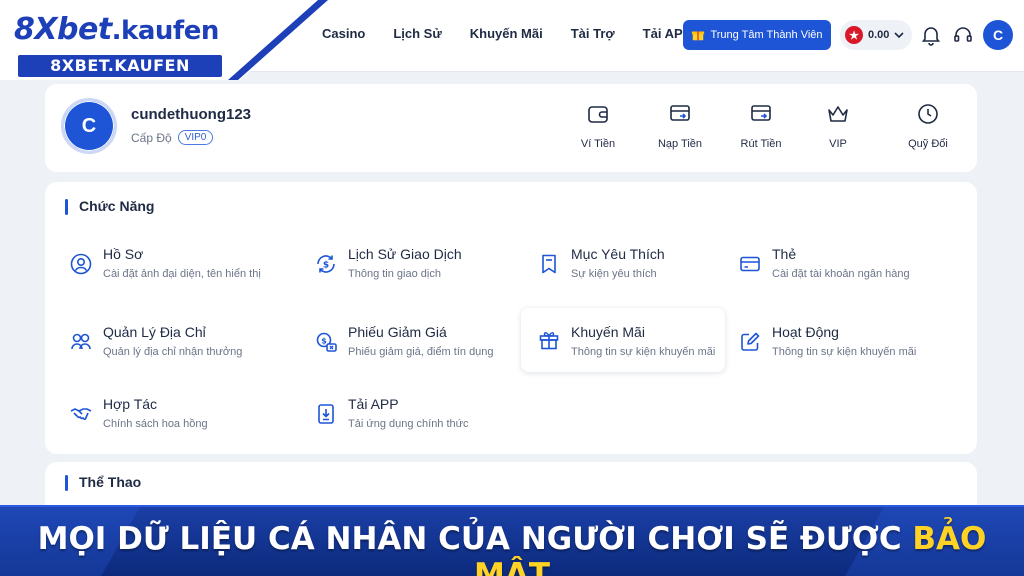 The width and height of the screenshot is (1024, 576). What do you see at coordinates (680, 113) in the screenshot?
I see `deposit-icon` at bounding box center [680, 113].